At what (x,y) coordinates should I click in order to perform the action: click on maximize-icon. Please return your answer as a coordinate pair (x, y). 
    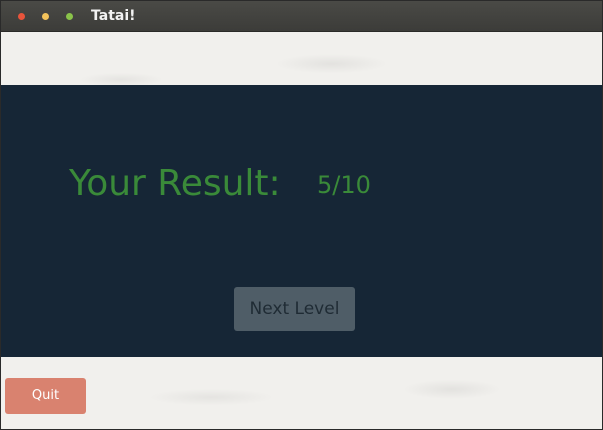
    Looking at the image, I should click on (69, 16).